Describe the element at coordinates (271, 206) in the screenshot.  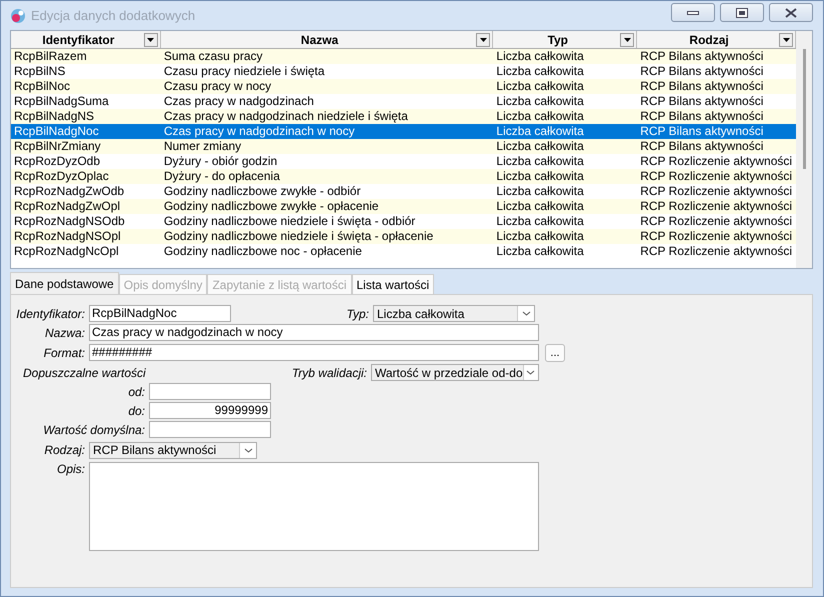
I see `table-cell-text: Godziny nadliczbowe zwykłe - opłacenie` at that location.